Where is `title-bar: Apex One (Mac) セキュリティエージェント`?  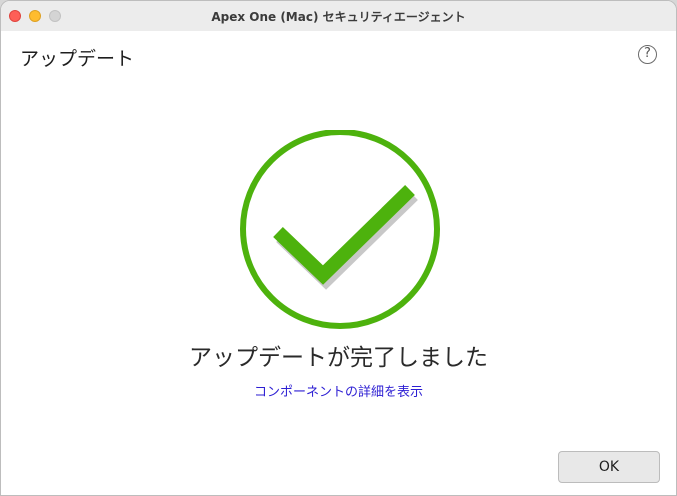
title-bar: Apex One (Mac) セキュリティエージェント is located at coordinates (338, 16).